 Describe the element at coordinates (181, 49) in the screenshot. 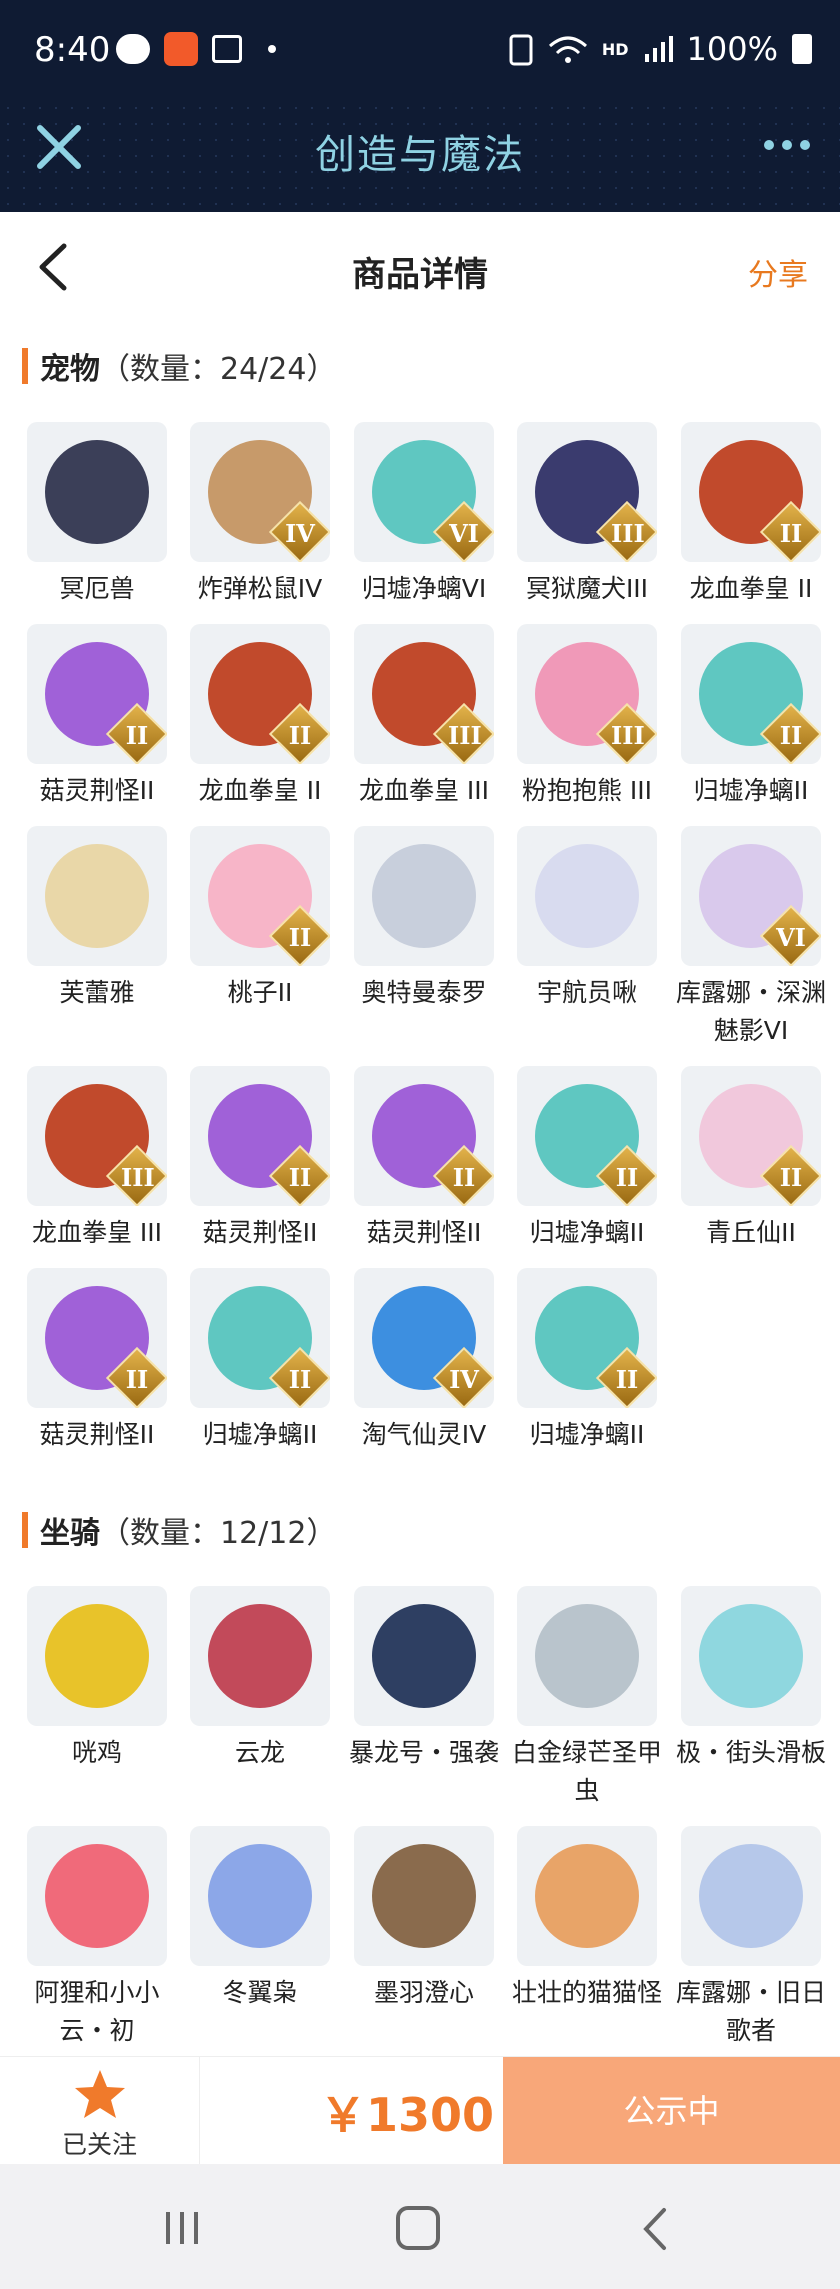

I see `app-notification-icon` at that location.